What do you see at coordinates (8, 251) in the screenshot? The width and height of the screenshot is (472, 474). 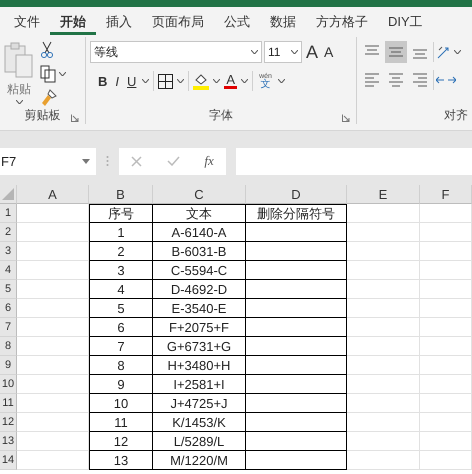 I see `row-header: 3` at bounding box center [8, 251].